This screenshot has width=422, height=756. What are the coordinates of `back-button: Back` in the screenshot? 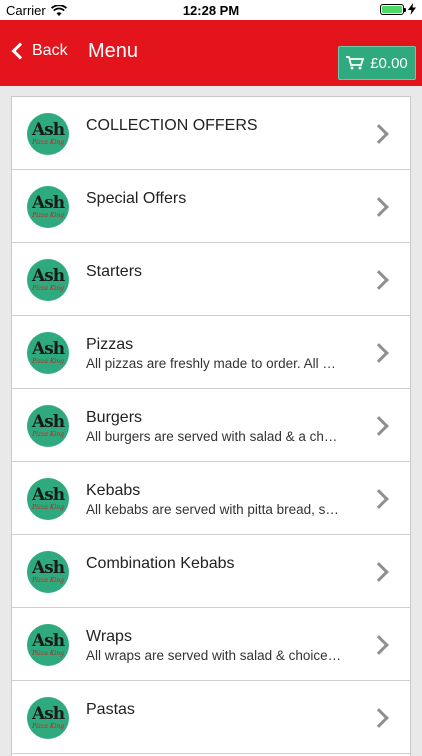 It's located at (39, 51).